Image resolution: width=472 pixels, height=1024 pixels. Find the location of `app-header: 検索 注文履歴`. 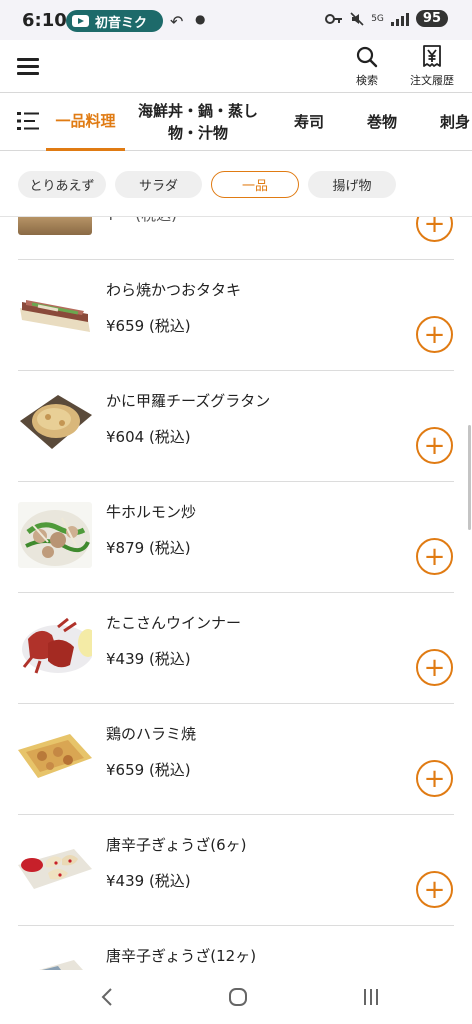

app-header: 検索 注文履歴 is located at coordinates (236, 66).